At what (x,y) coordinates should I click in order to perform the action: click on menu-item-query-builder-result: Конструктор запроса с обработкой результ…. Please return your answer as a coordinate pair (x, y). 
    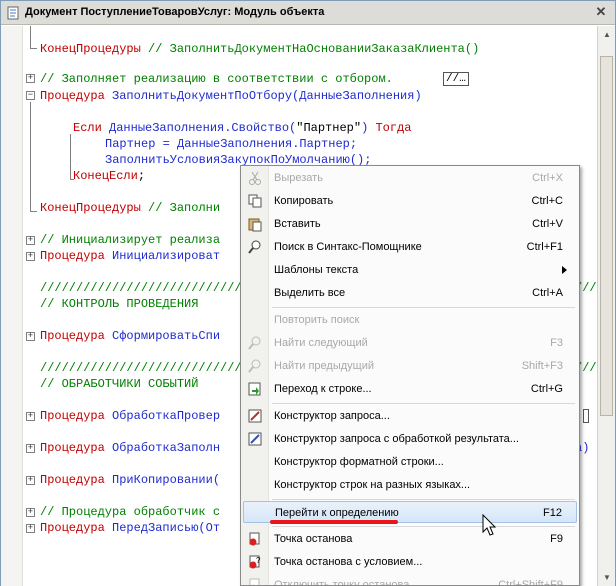
    Looking at the image, I should click on (410, 439).